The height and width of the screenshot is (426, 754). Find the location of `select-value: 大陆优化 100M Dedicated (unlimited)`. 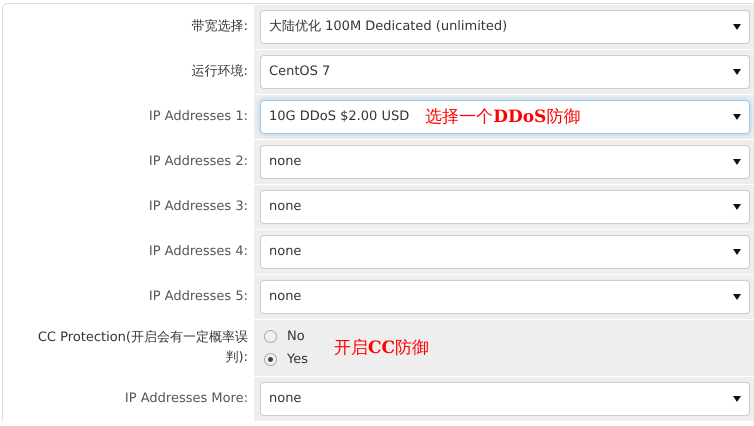

select-value: 大陆优化 100M Dedicated (unlimited) is located at coordinates (388, 27).